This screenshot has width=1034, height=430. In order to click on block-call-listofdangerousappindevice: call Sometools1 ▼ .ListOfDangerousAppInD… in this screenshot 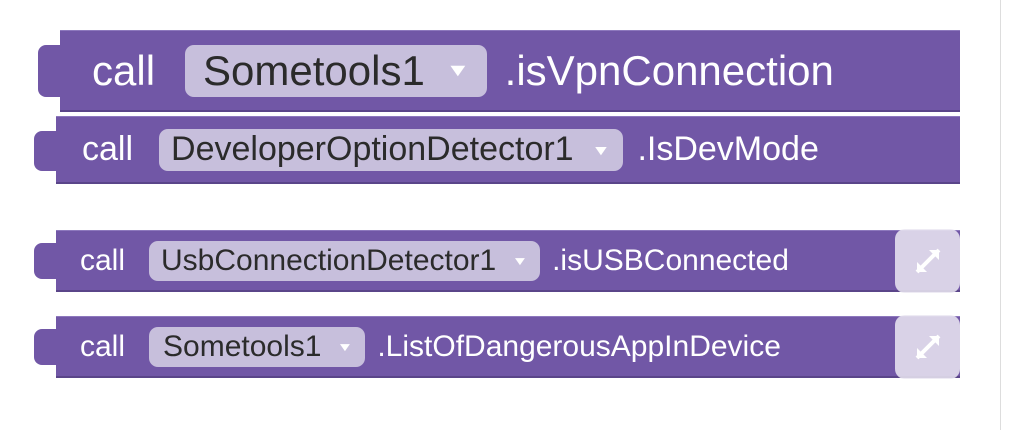, I will do `click(497, 347)`.